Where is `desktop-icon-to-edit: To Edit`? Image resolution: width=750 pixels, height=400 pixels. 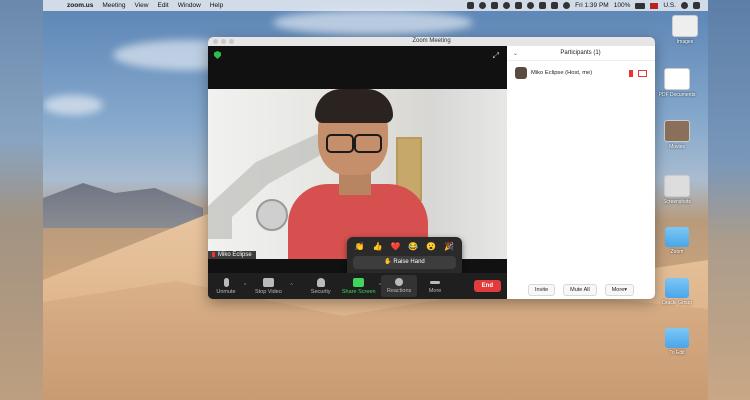 desktop-icon-to-edit: To Edit is located at coordinates (677, 342).